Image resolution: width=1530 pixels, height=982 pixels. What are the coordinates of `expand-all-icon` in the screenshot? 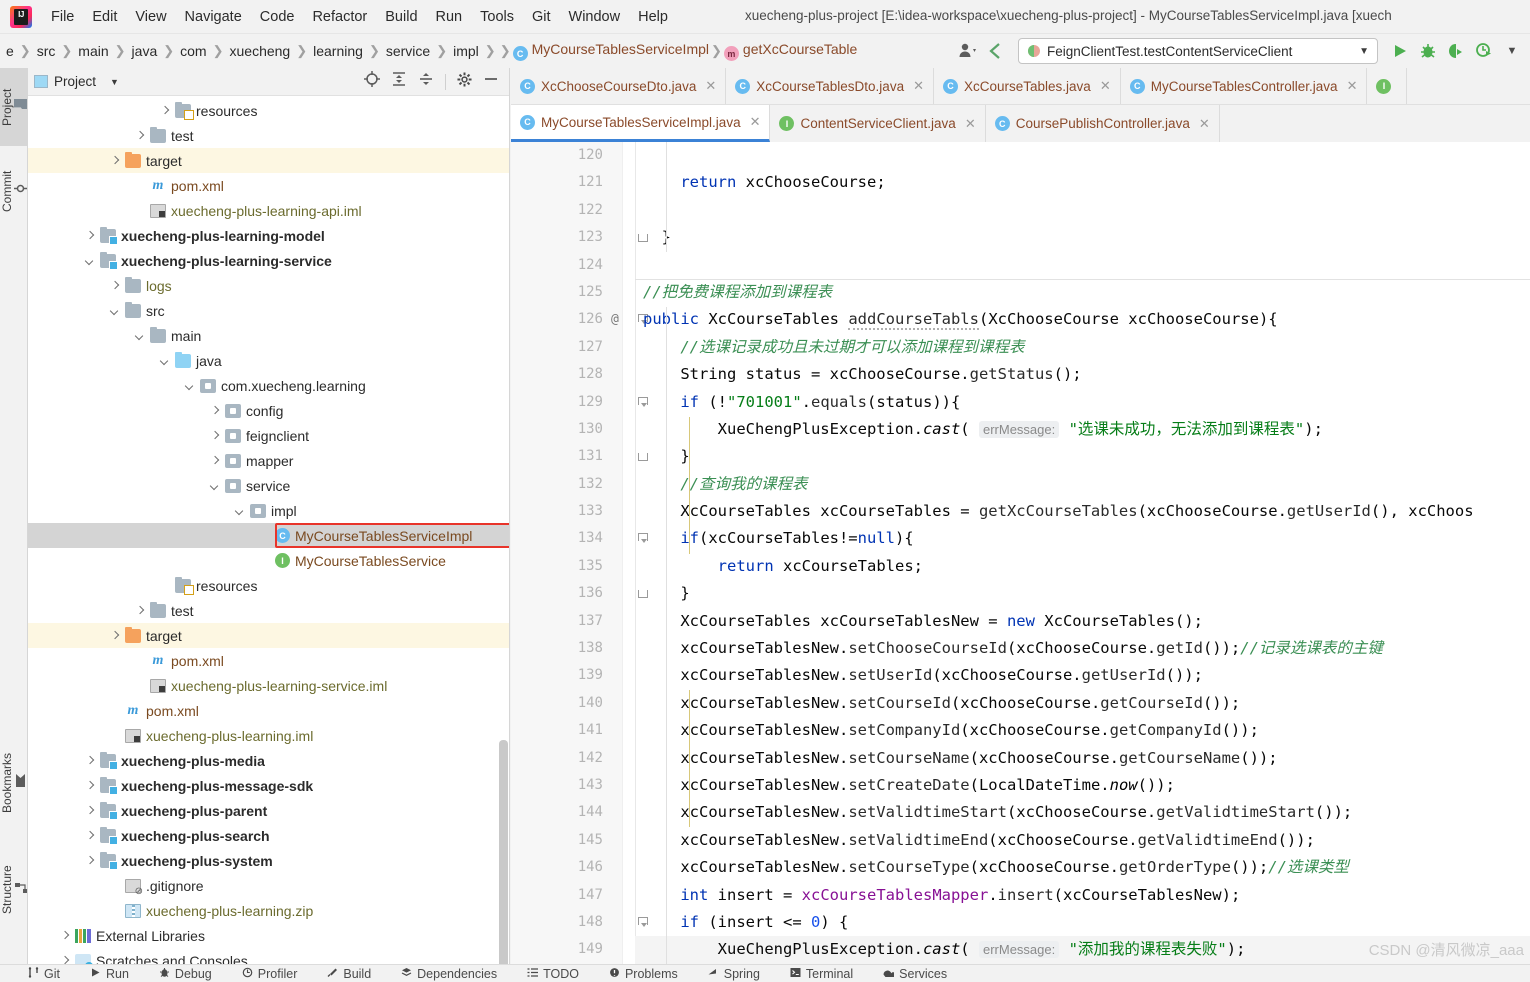 It's located at (399, 81).